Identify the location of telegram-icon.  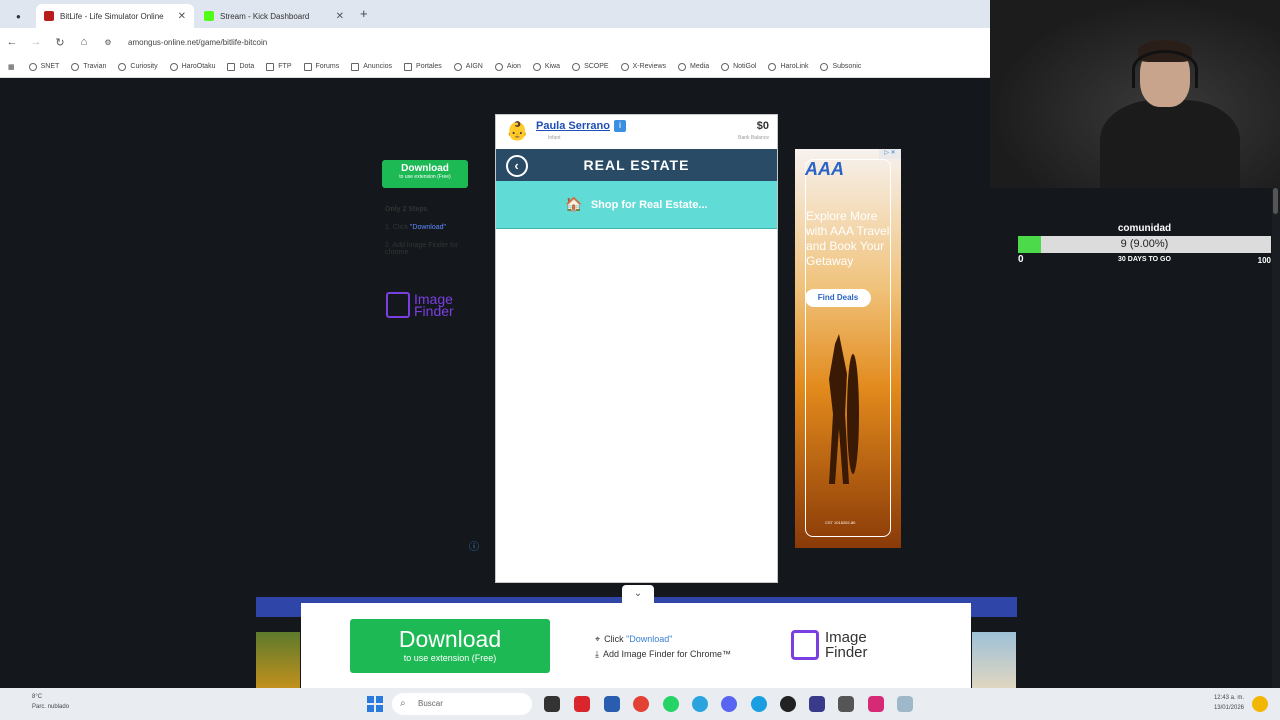
(700, 704).